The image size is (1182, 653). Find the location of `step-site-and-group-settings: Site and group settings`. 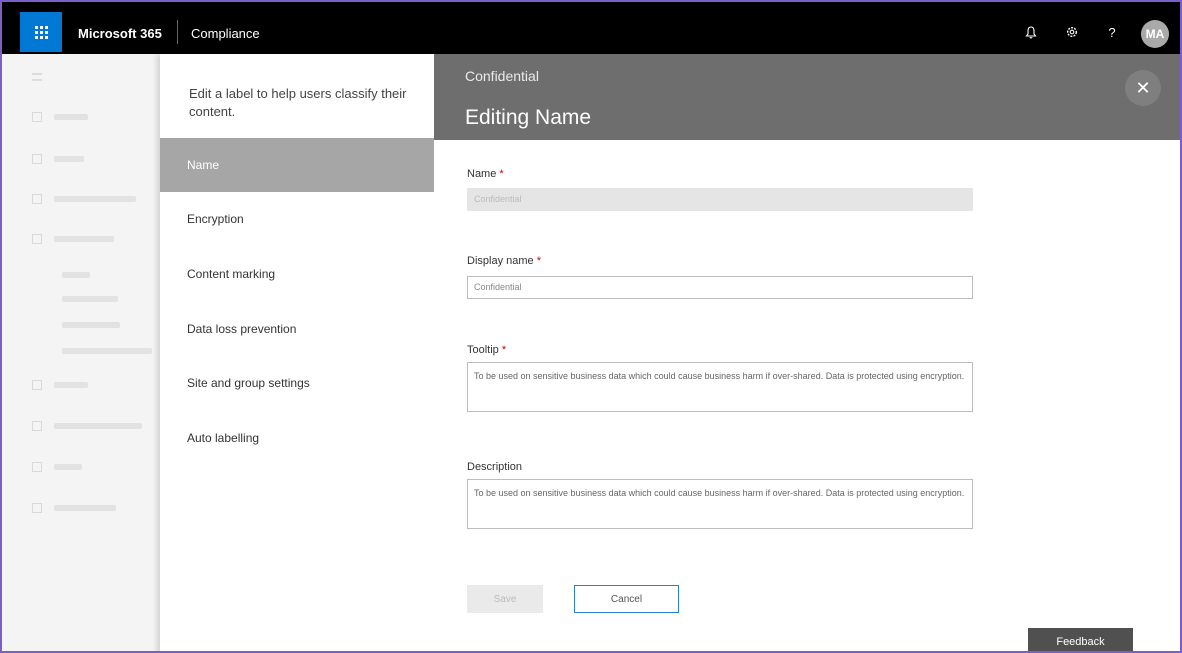

step-site-and-group-settings: Site and group settings is located at coordinates (297, 383).